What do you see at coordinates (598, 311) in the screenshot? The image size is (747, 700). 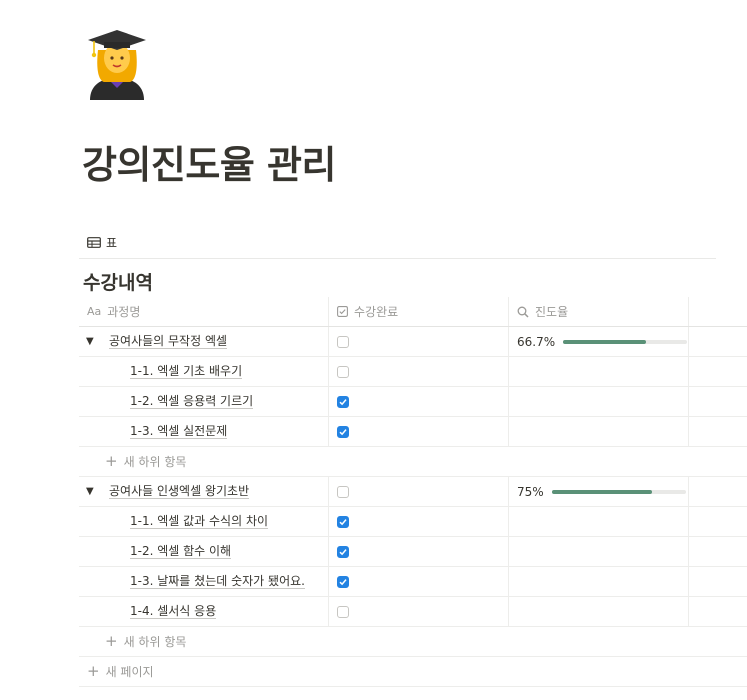 I see `column-header-progress: 진도율` at bounding box center [598, 311].